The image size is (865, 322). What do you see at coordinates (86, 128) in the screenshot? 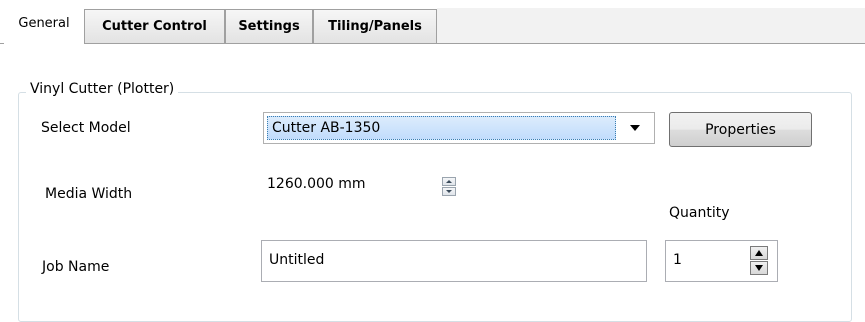
I see `select-model-label: Select Model` at bounding box center [86, 128].